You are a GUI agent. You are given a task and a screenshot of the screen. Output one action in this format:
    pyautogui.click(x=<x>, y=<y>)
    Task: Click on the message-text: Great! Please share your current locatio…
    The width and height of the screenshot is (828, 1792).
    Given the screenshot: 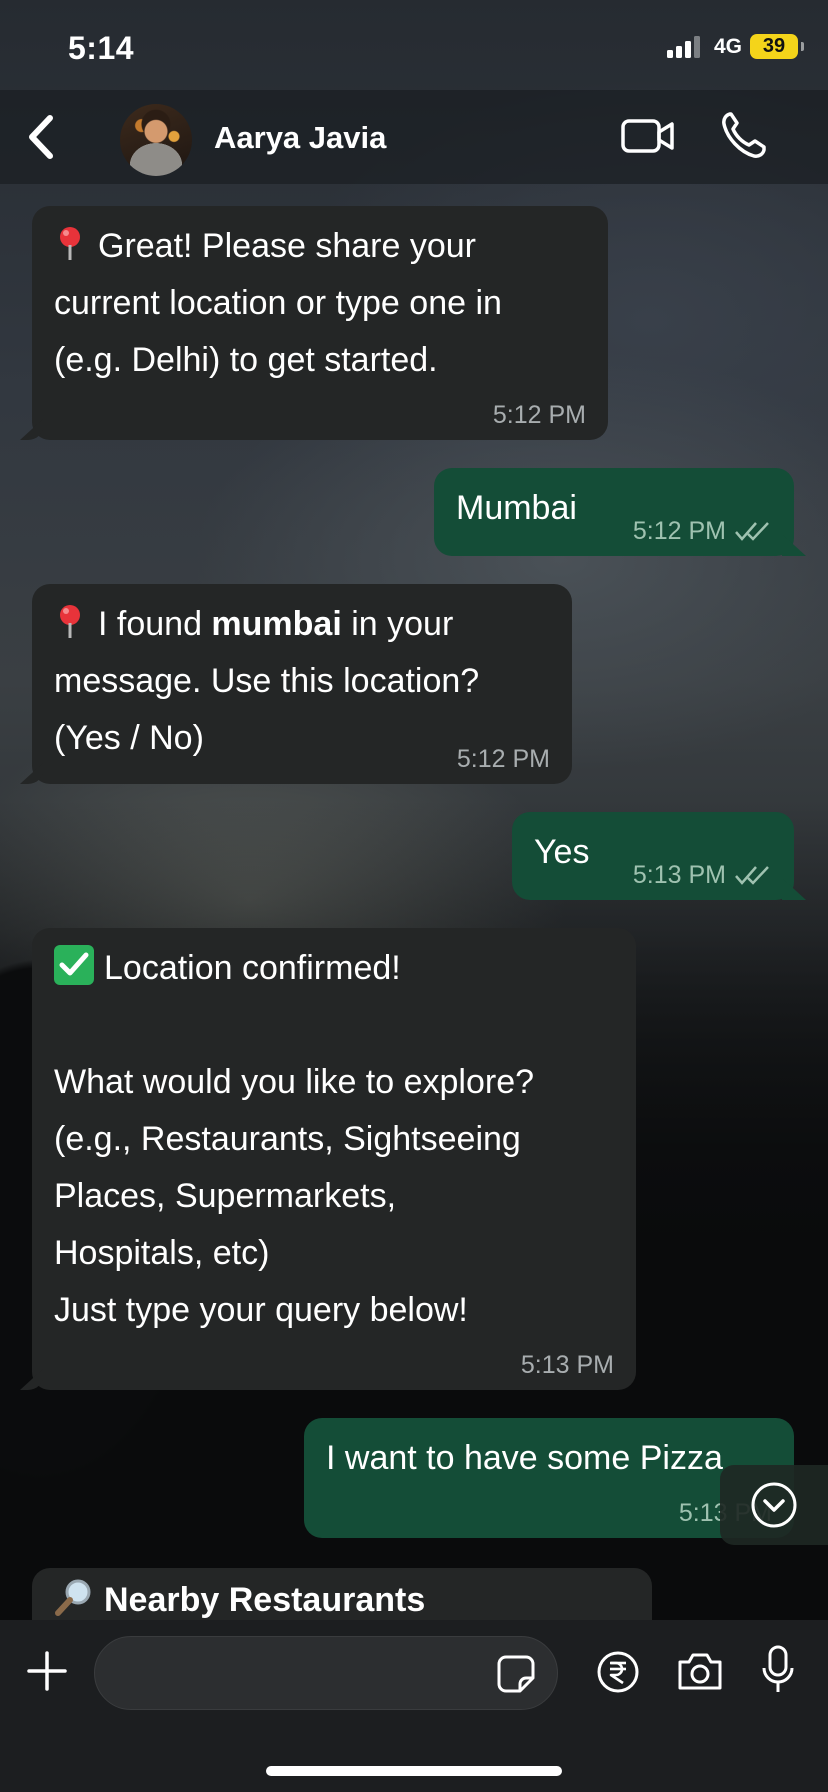 What is the action you would take?
    pyautogui.click(x=278, y=303)
    